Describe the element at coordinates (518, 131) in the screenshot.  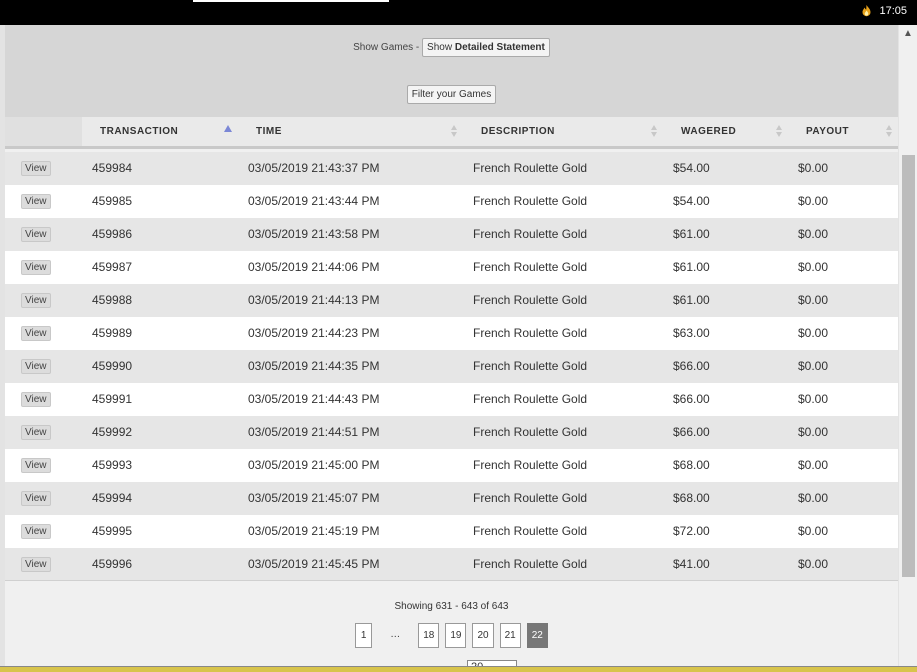
I see `column-header-description: DESCRIPTION` at that location.